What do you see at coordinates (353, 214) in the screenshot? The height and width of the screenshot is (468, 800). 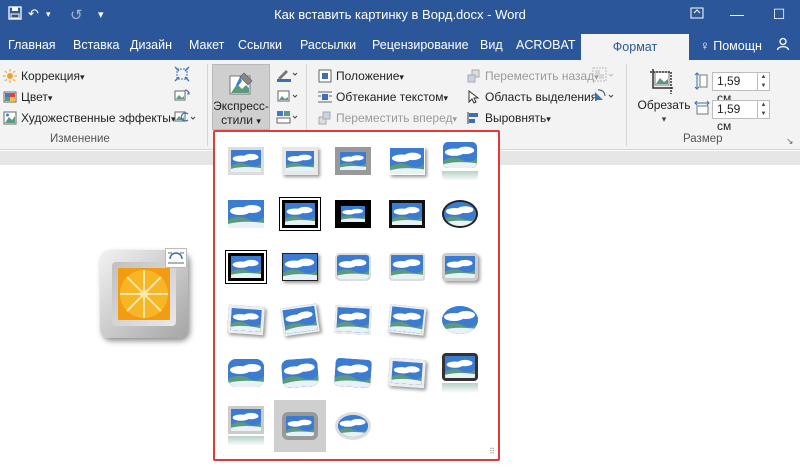 I see `gallery-style-thick-matte-black` at bounding box center [353, 214].